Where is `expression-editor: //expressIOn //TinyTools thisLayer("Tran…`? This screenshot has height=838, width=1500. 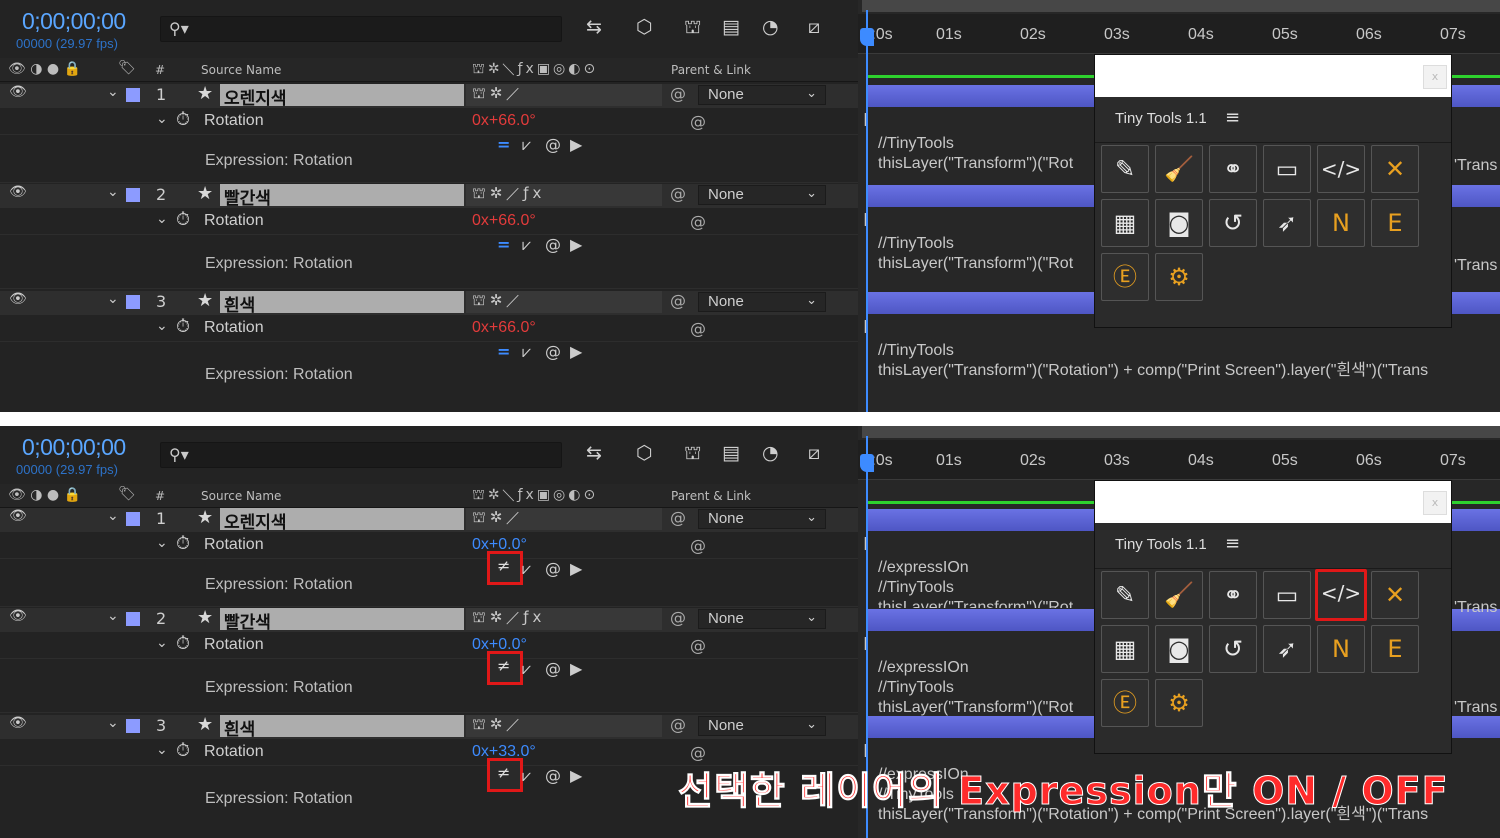 expression-editor: //expressIOn //TinyTools thisLayer("Tran… is located at coordinates (975, 583).